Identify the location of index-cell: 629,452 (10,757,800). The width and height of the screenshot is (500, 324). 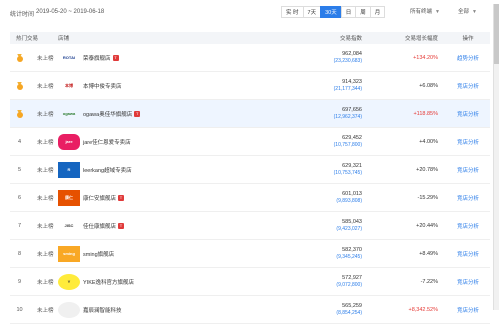
(318, 141).